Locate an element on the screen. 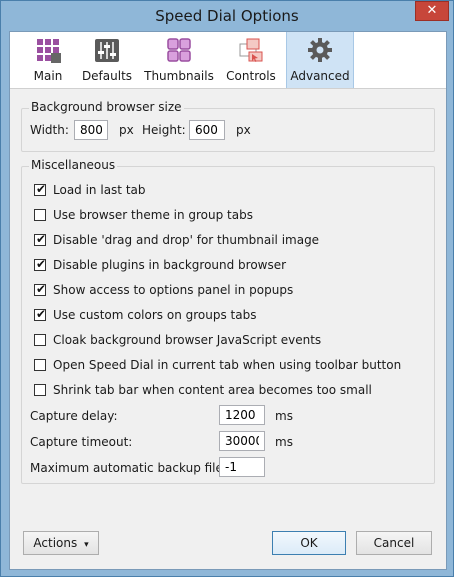 Image resolution: width=454 pixels, height=577 pixels. cancel-button: Cancel is located at coordinates (394, 543).